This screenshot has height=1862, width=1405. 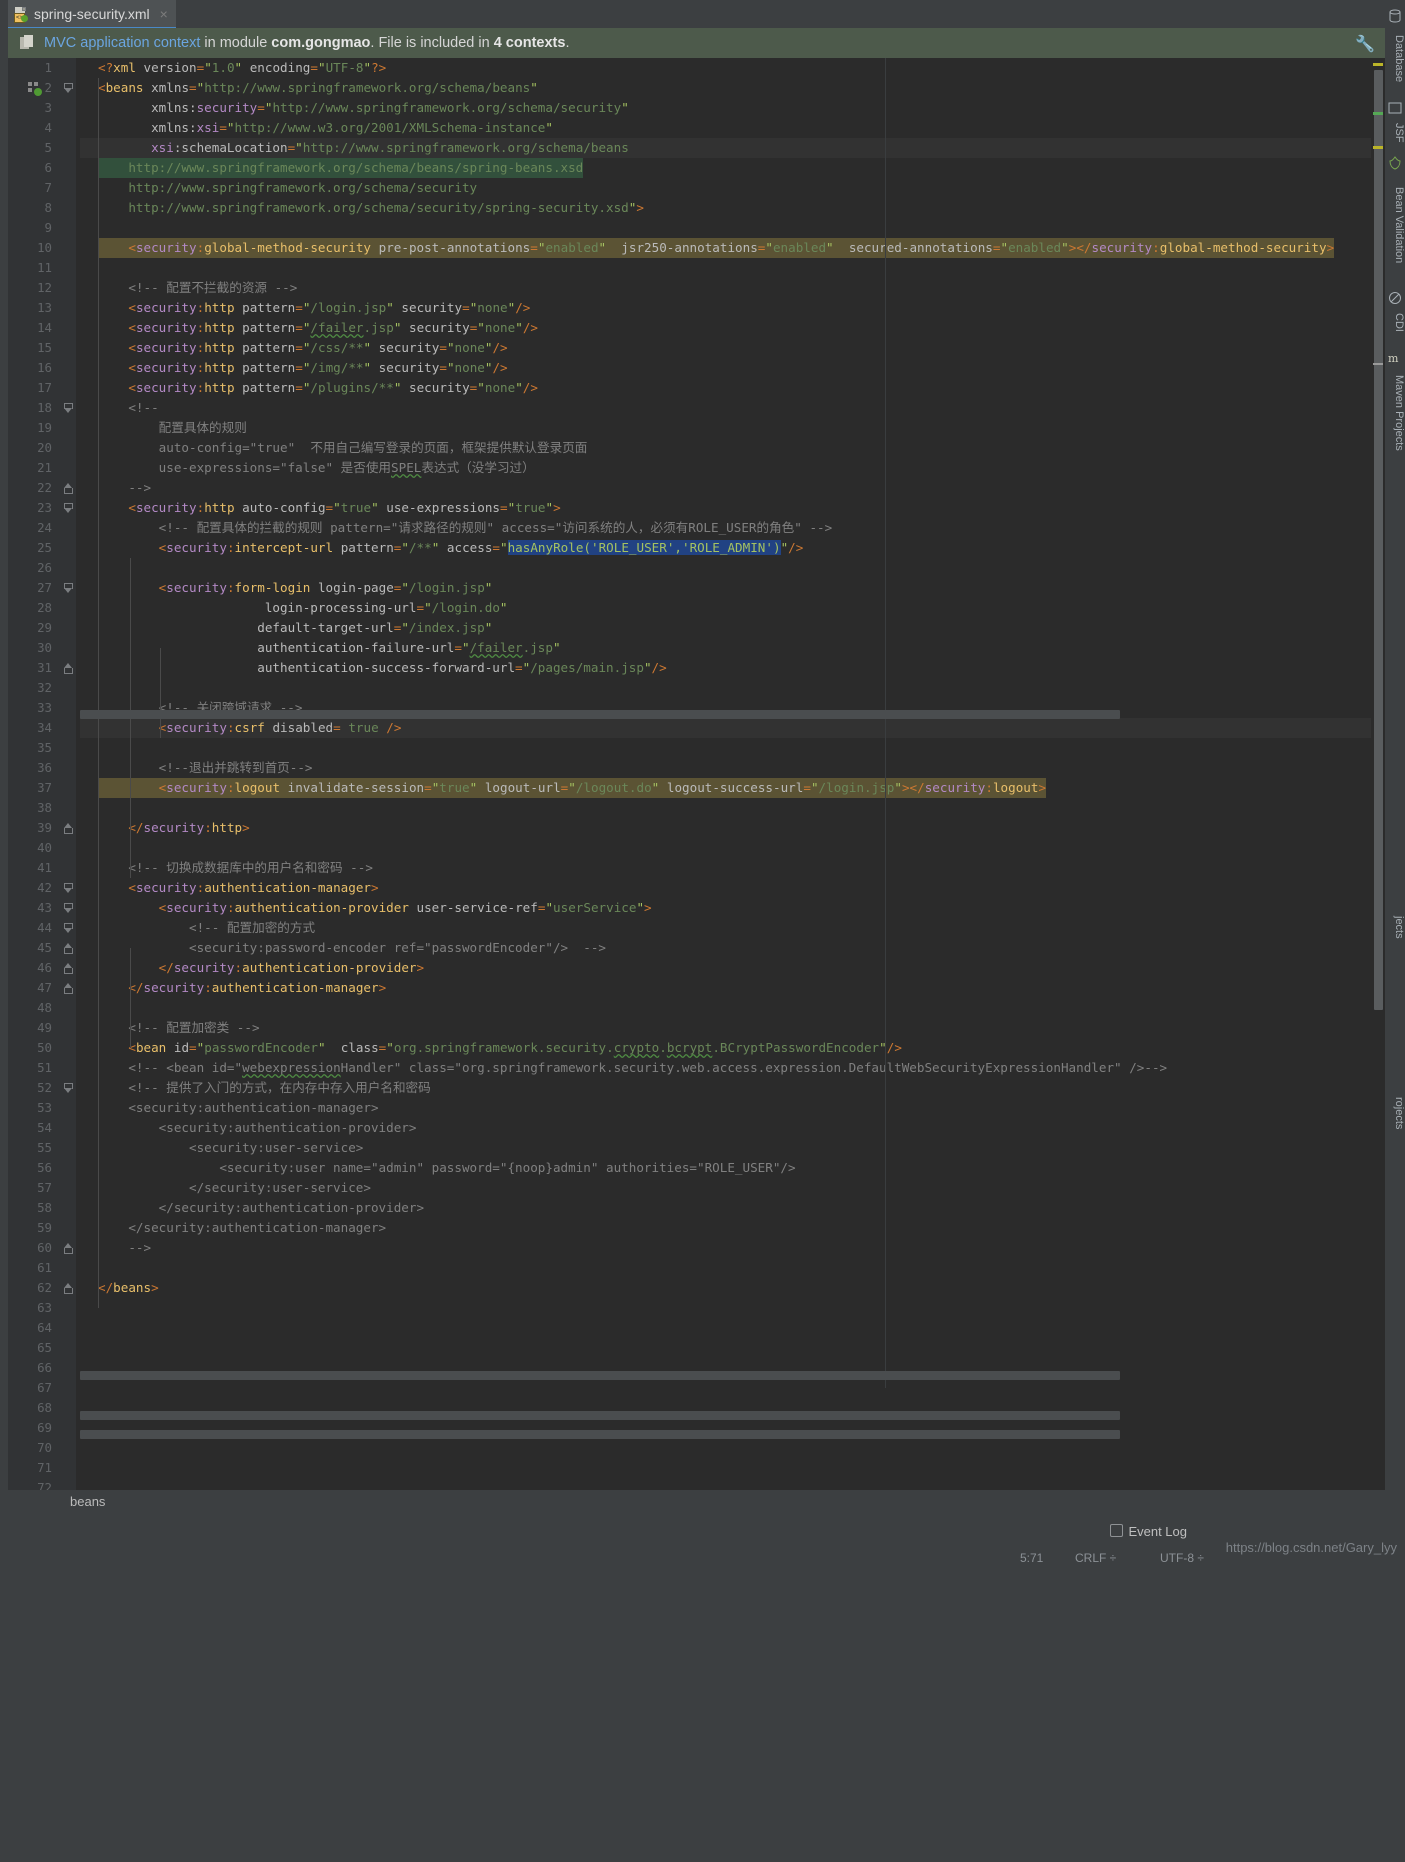 What do you see at coordinates (92, 14) in the screenshot?
I see `tab-spring-security-xml: <> spring-security.xml ×` at bounding box center [92, 14].